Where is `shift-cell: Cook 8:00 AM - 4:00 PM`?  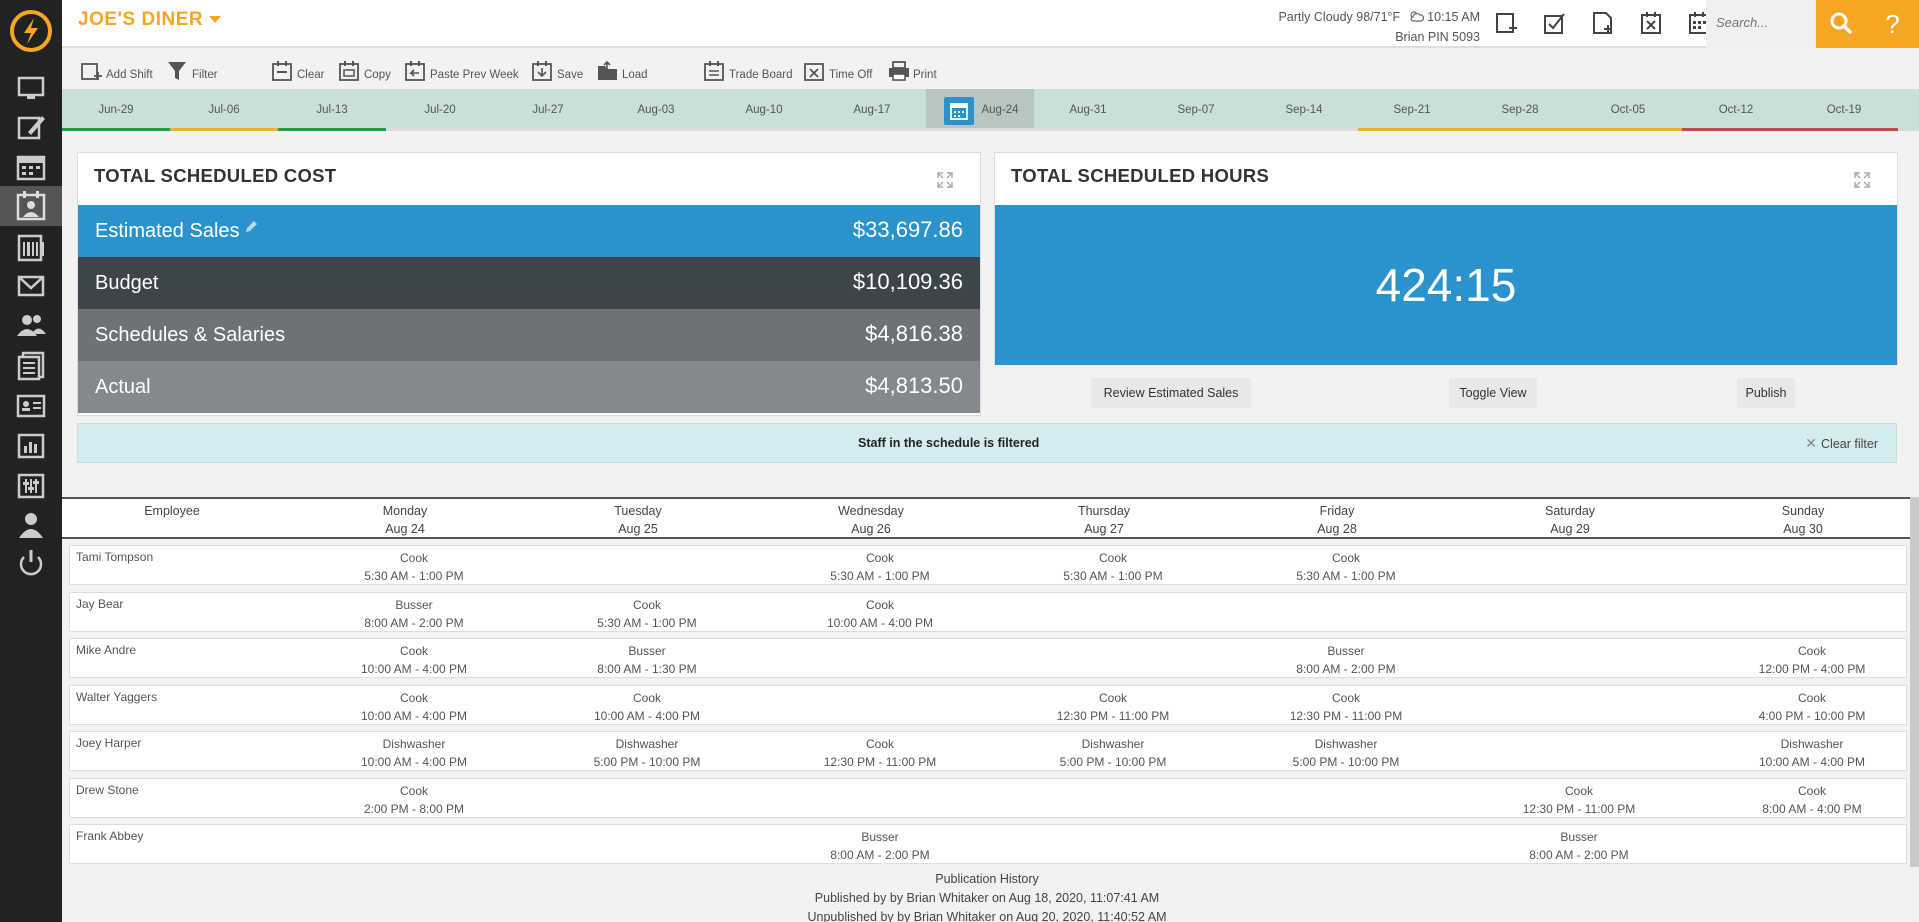 shift-cell: Cook 8:00 AM - 4:00 PM is located at coordinates (1812, 800).